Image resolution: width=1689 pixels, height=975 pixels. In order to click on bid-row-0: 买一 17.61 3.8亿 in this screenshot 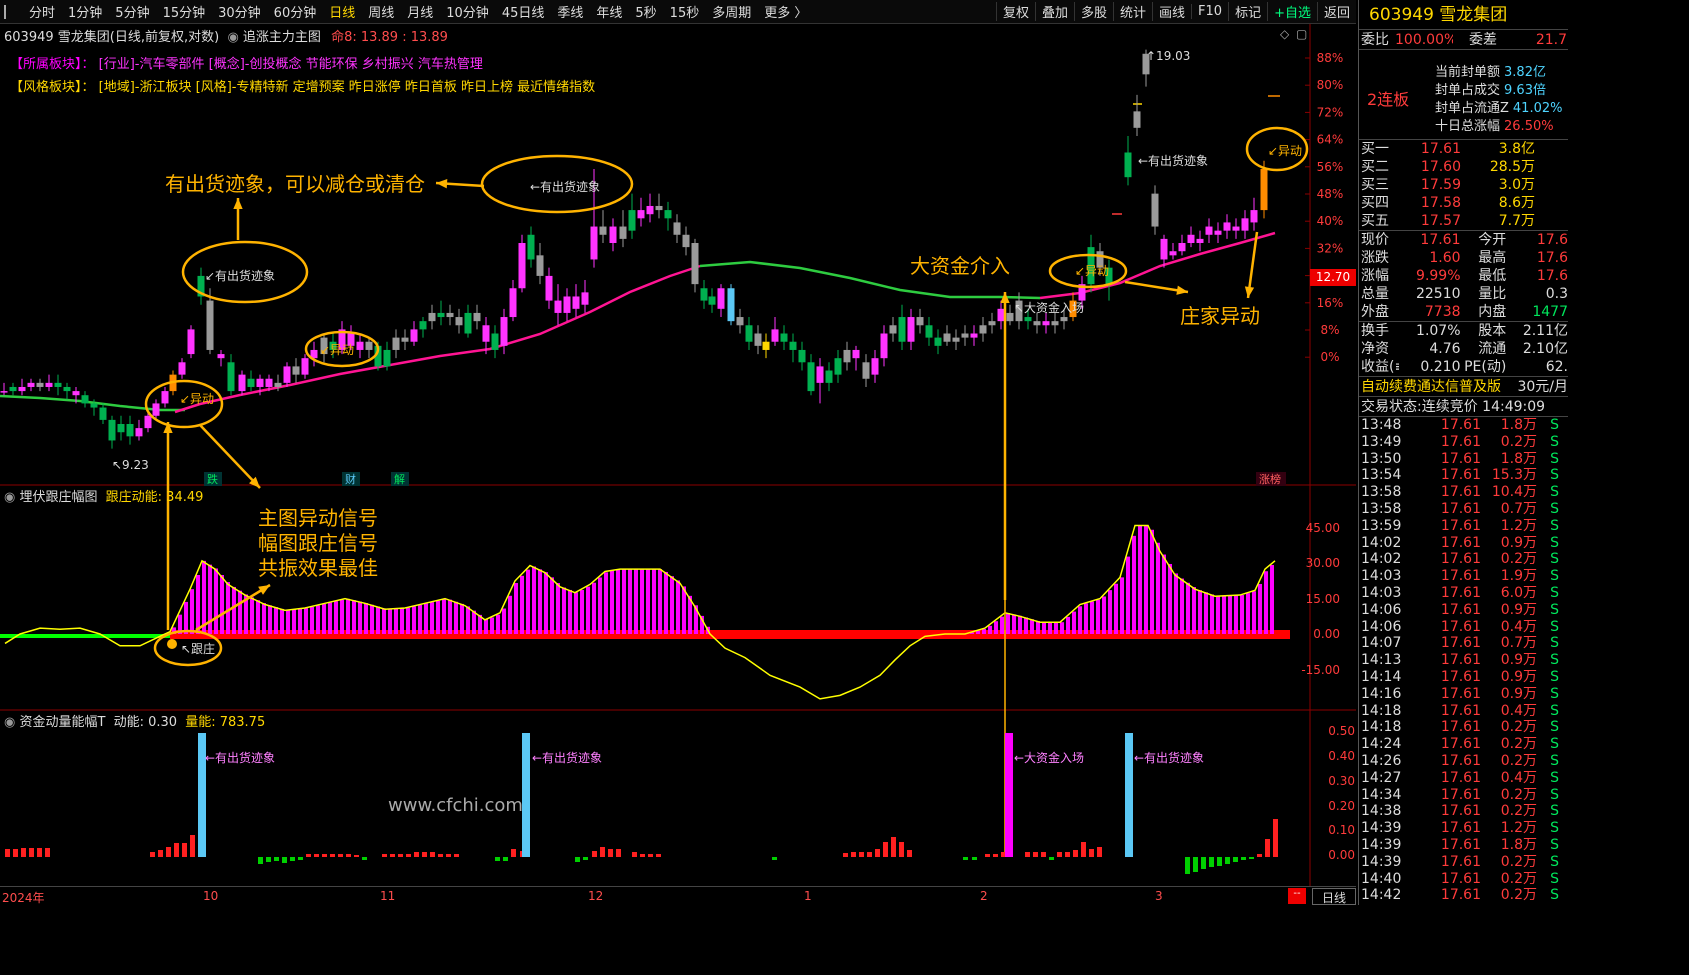, I will do `click(1463, 149)`.